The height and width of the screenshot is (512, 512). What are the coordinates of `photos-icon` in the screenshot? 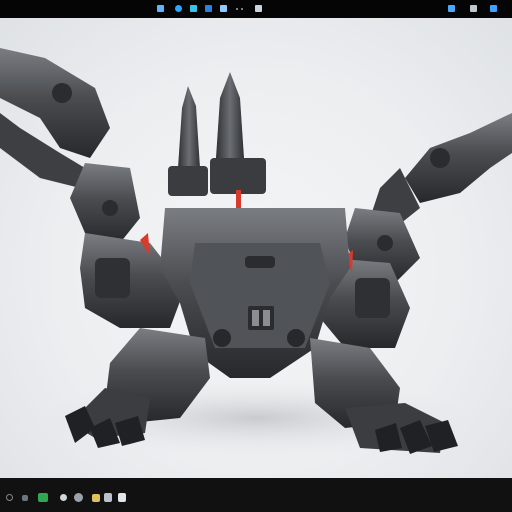 It's located at (122, 497).